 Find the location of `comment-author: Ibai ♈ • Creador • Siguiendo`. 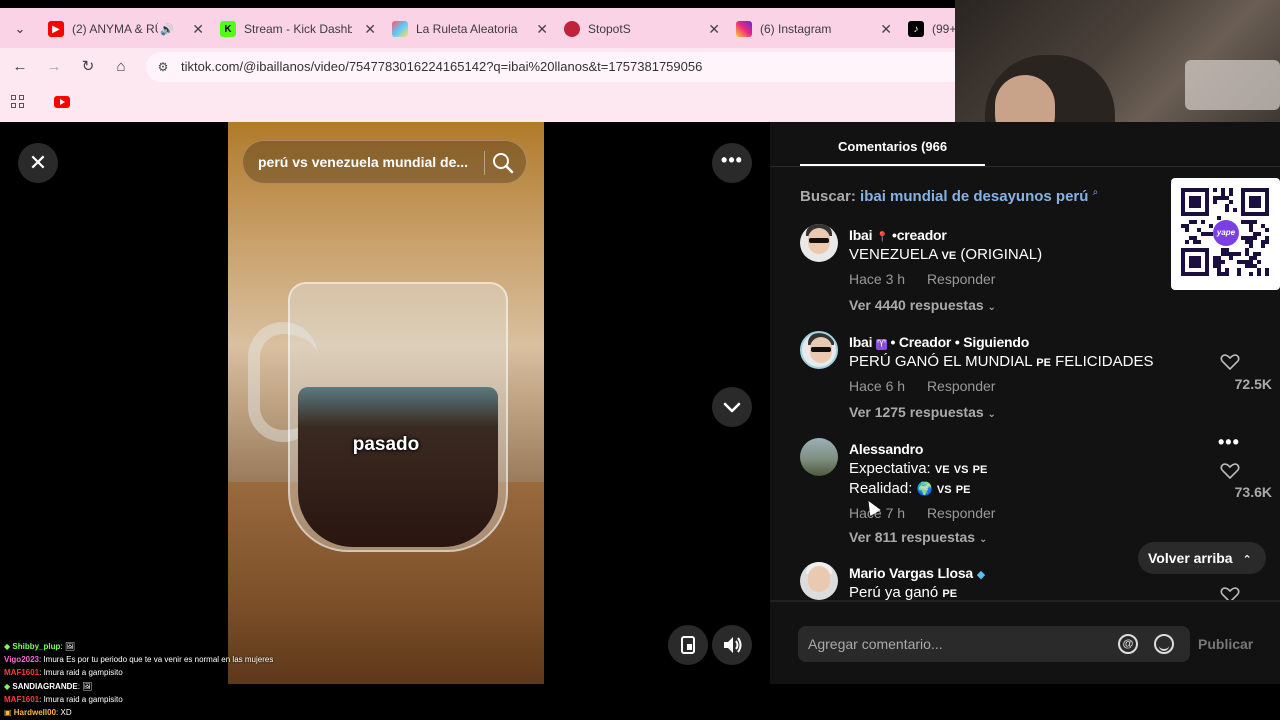

comment-author: Ibai ♈ • Creador • Siguiendo is located at coordinates (939, 342).